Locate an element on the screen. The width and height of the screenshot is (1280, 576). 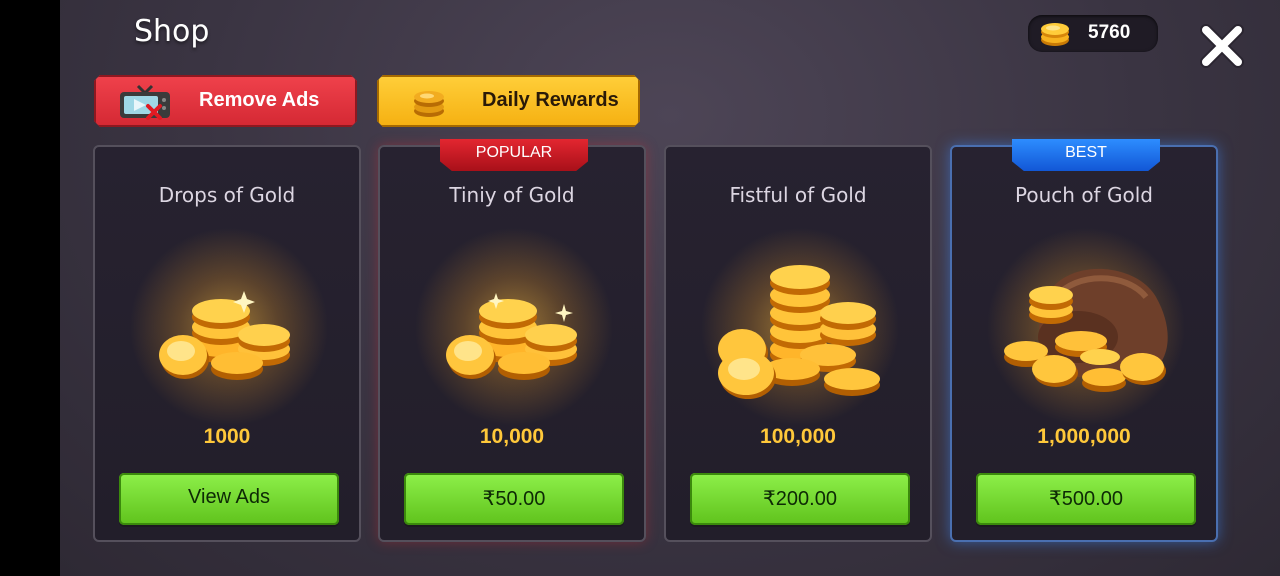
coin-balance: 5760 is located at coordinates (1093, 33).